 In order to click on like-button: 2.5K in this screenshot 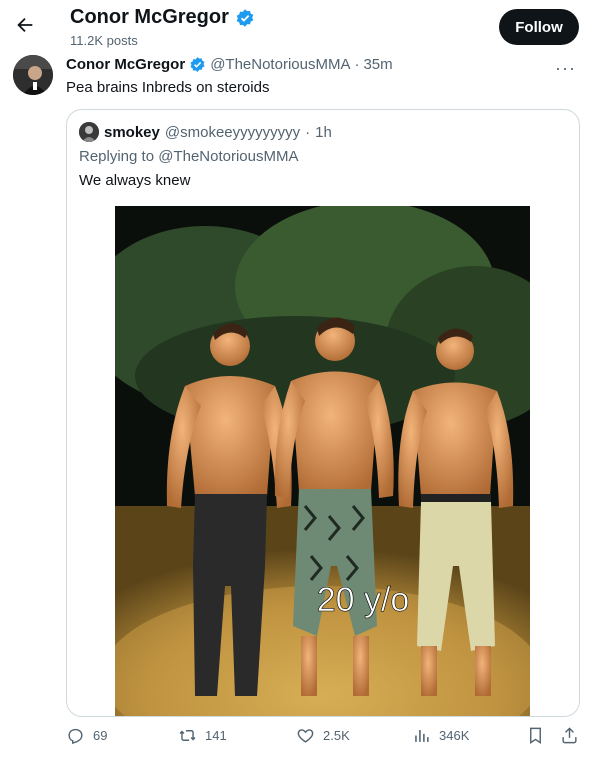, I will do `click(323, 735)`.